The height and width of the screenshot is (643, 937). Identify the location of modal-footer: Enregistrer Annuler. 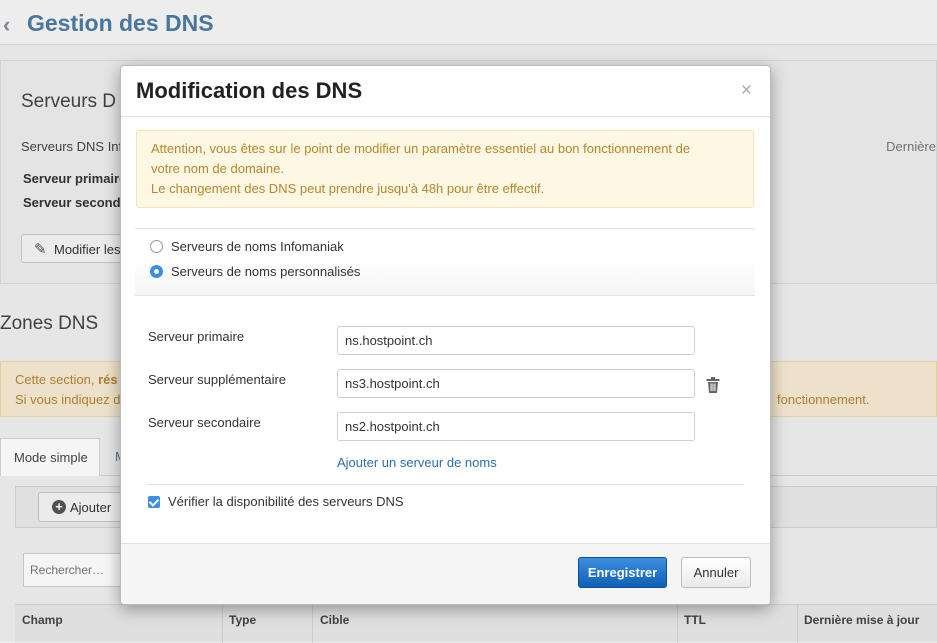
(445, 573).